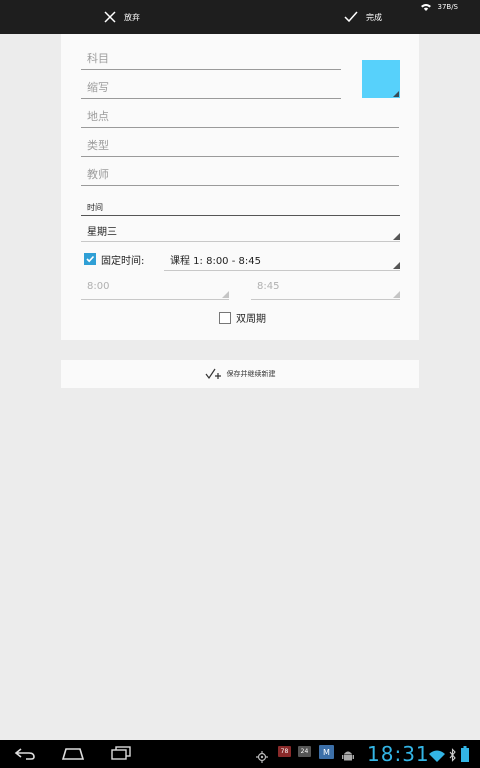 Image resolution: width=480 pixels, height=768 pixels. Describe the element at coordinates (122, 17) in the screenshot. I see `discard-button: 放弃` at that location.